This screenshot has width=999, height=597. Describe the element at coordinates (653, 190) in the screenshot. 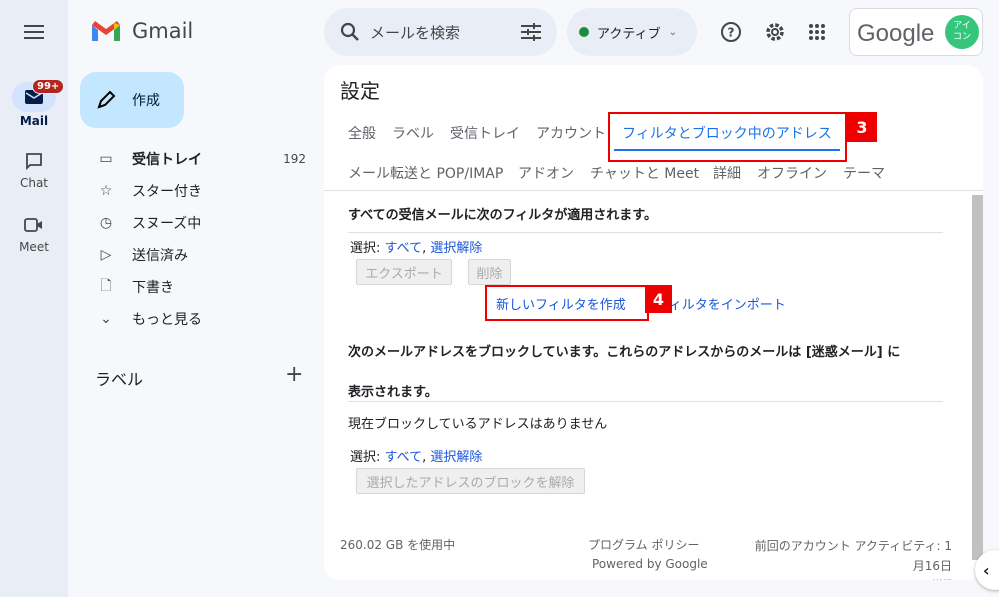

I see `tabs-divider` at that location.